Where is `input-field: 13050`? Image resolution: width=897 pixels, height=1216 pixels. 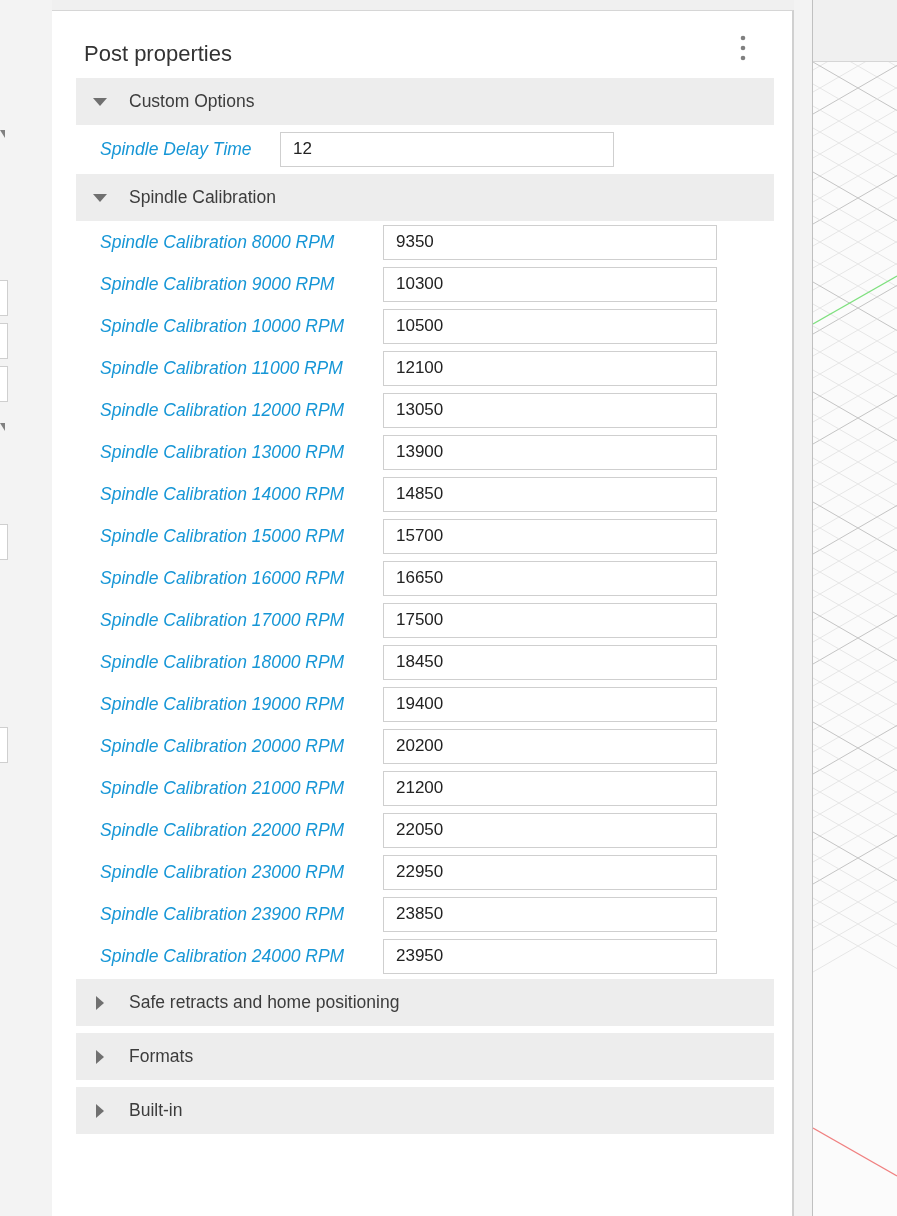 input-field: 13050 is located at coordinates (550, 410).